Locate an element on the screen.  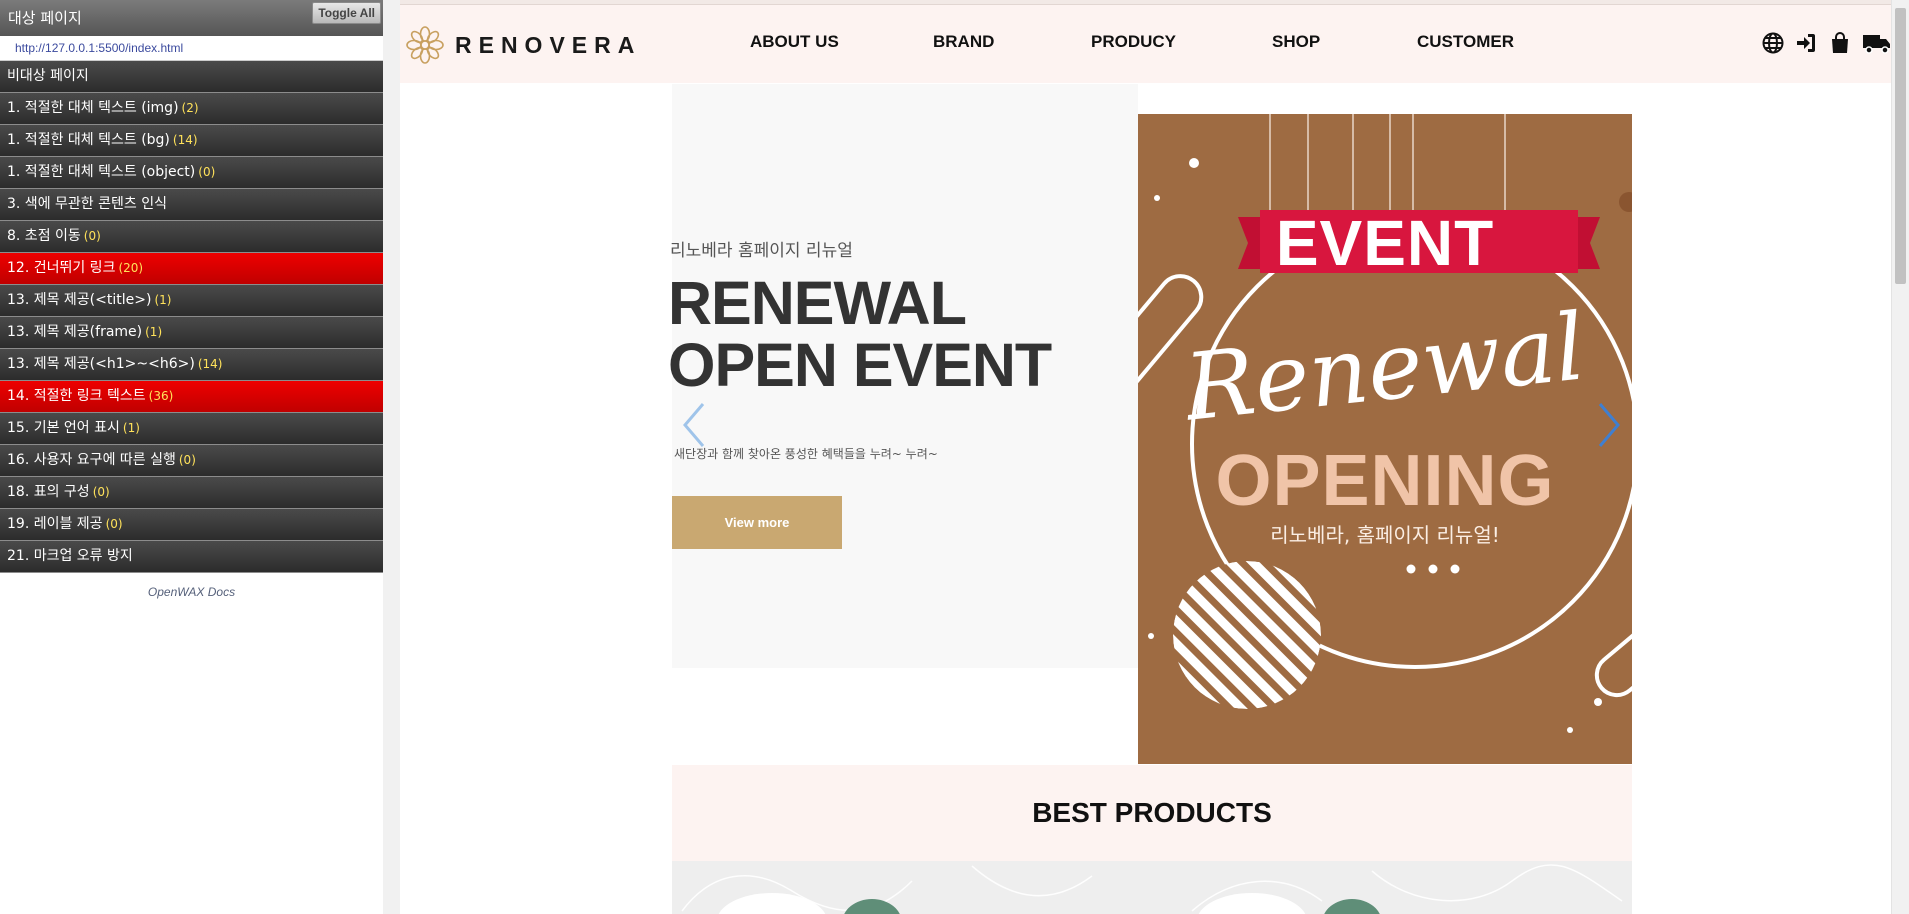
check-item-label: 13. 제목 제공(<h1>~<h6>) is located at coordinates (101, 364).